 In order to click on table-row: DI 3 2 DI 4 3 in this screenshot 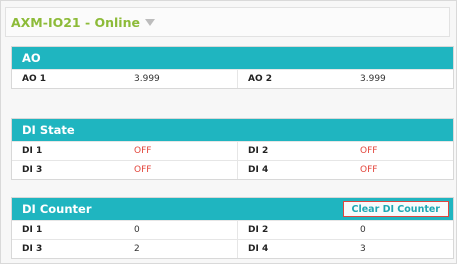, I will do `click(232, 248)`.